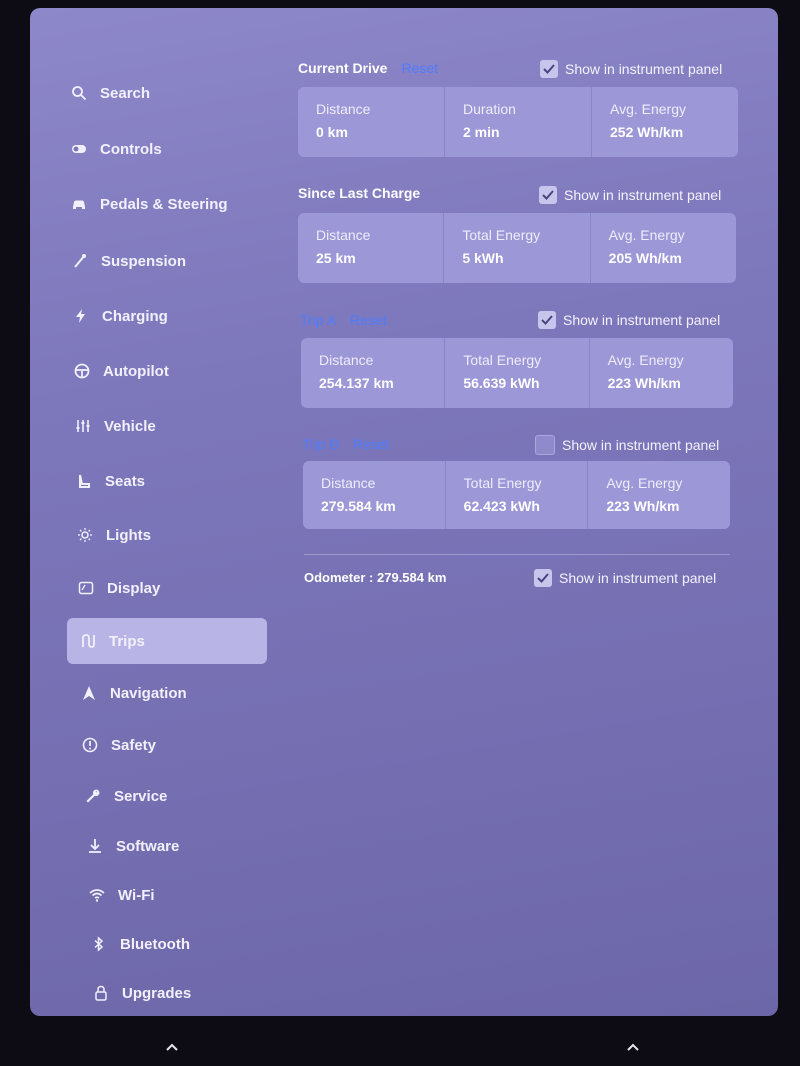  What do you see at coordinates (89, 693) in the screenshot?
I see `navigation-icon` at bounding box center [89, 693].